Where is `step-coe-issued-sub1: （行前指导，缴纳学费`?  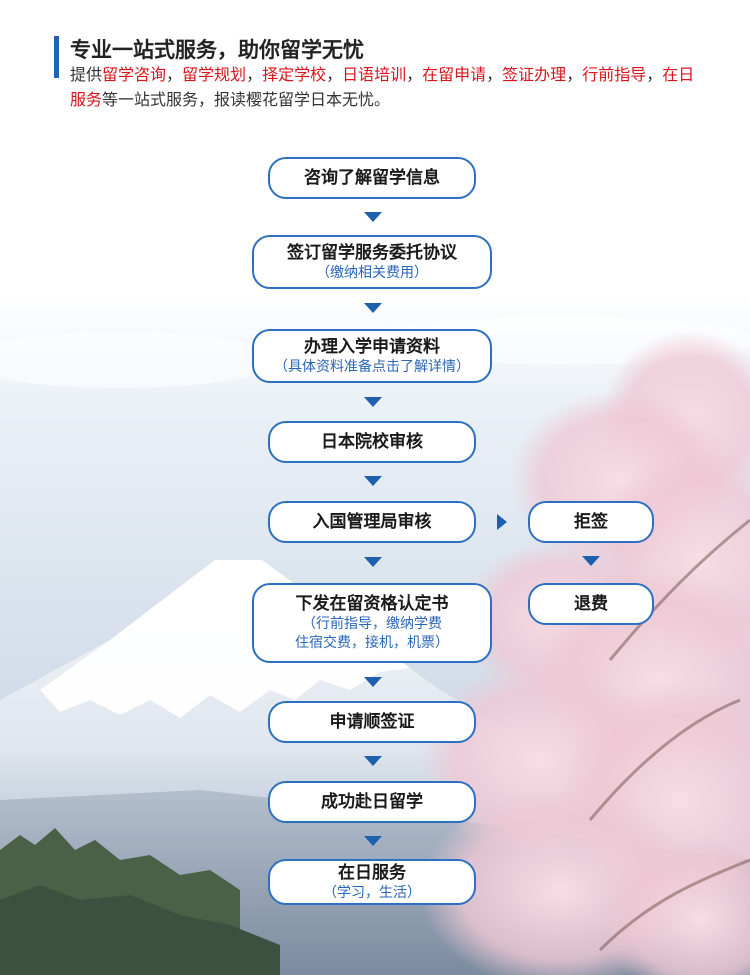 step-coe-issued-sub1: （行前指导，缴纳学费 is located at coordinates (372, 624).